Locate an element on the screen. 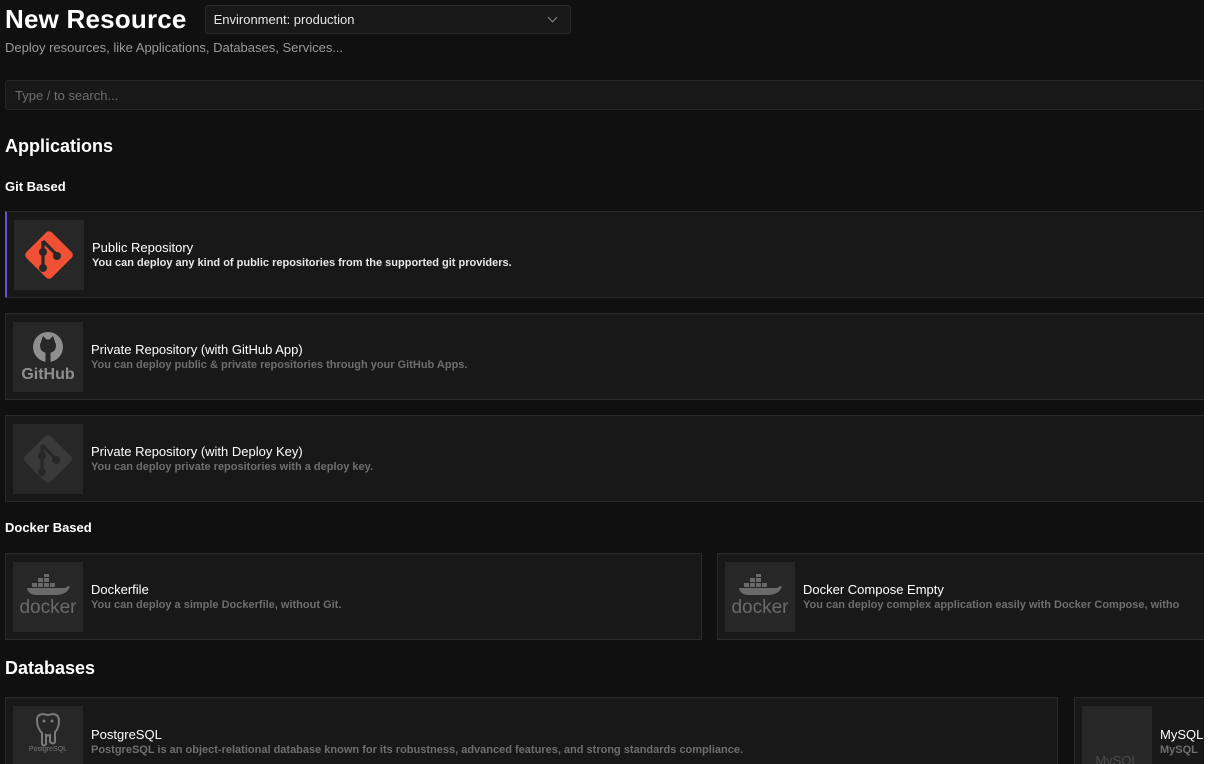  mysql-icon: MySQL is located at coordinates (1117, 735).